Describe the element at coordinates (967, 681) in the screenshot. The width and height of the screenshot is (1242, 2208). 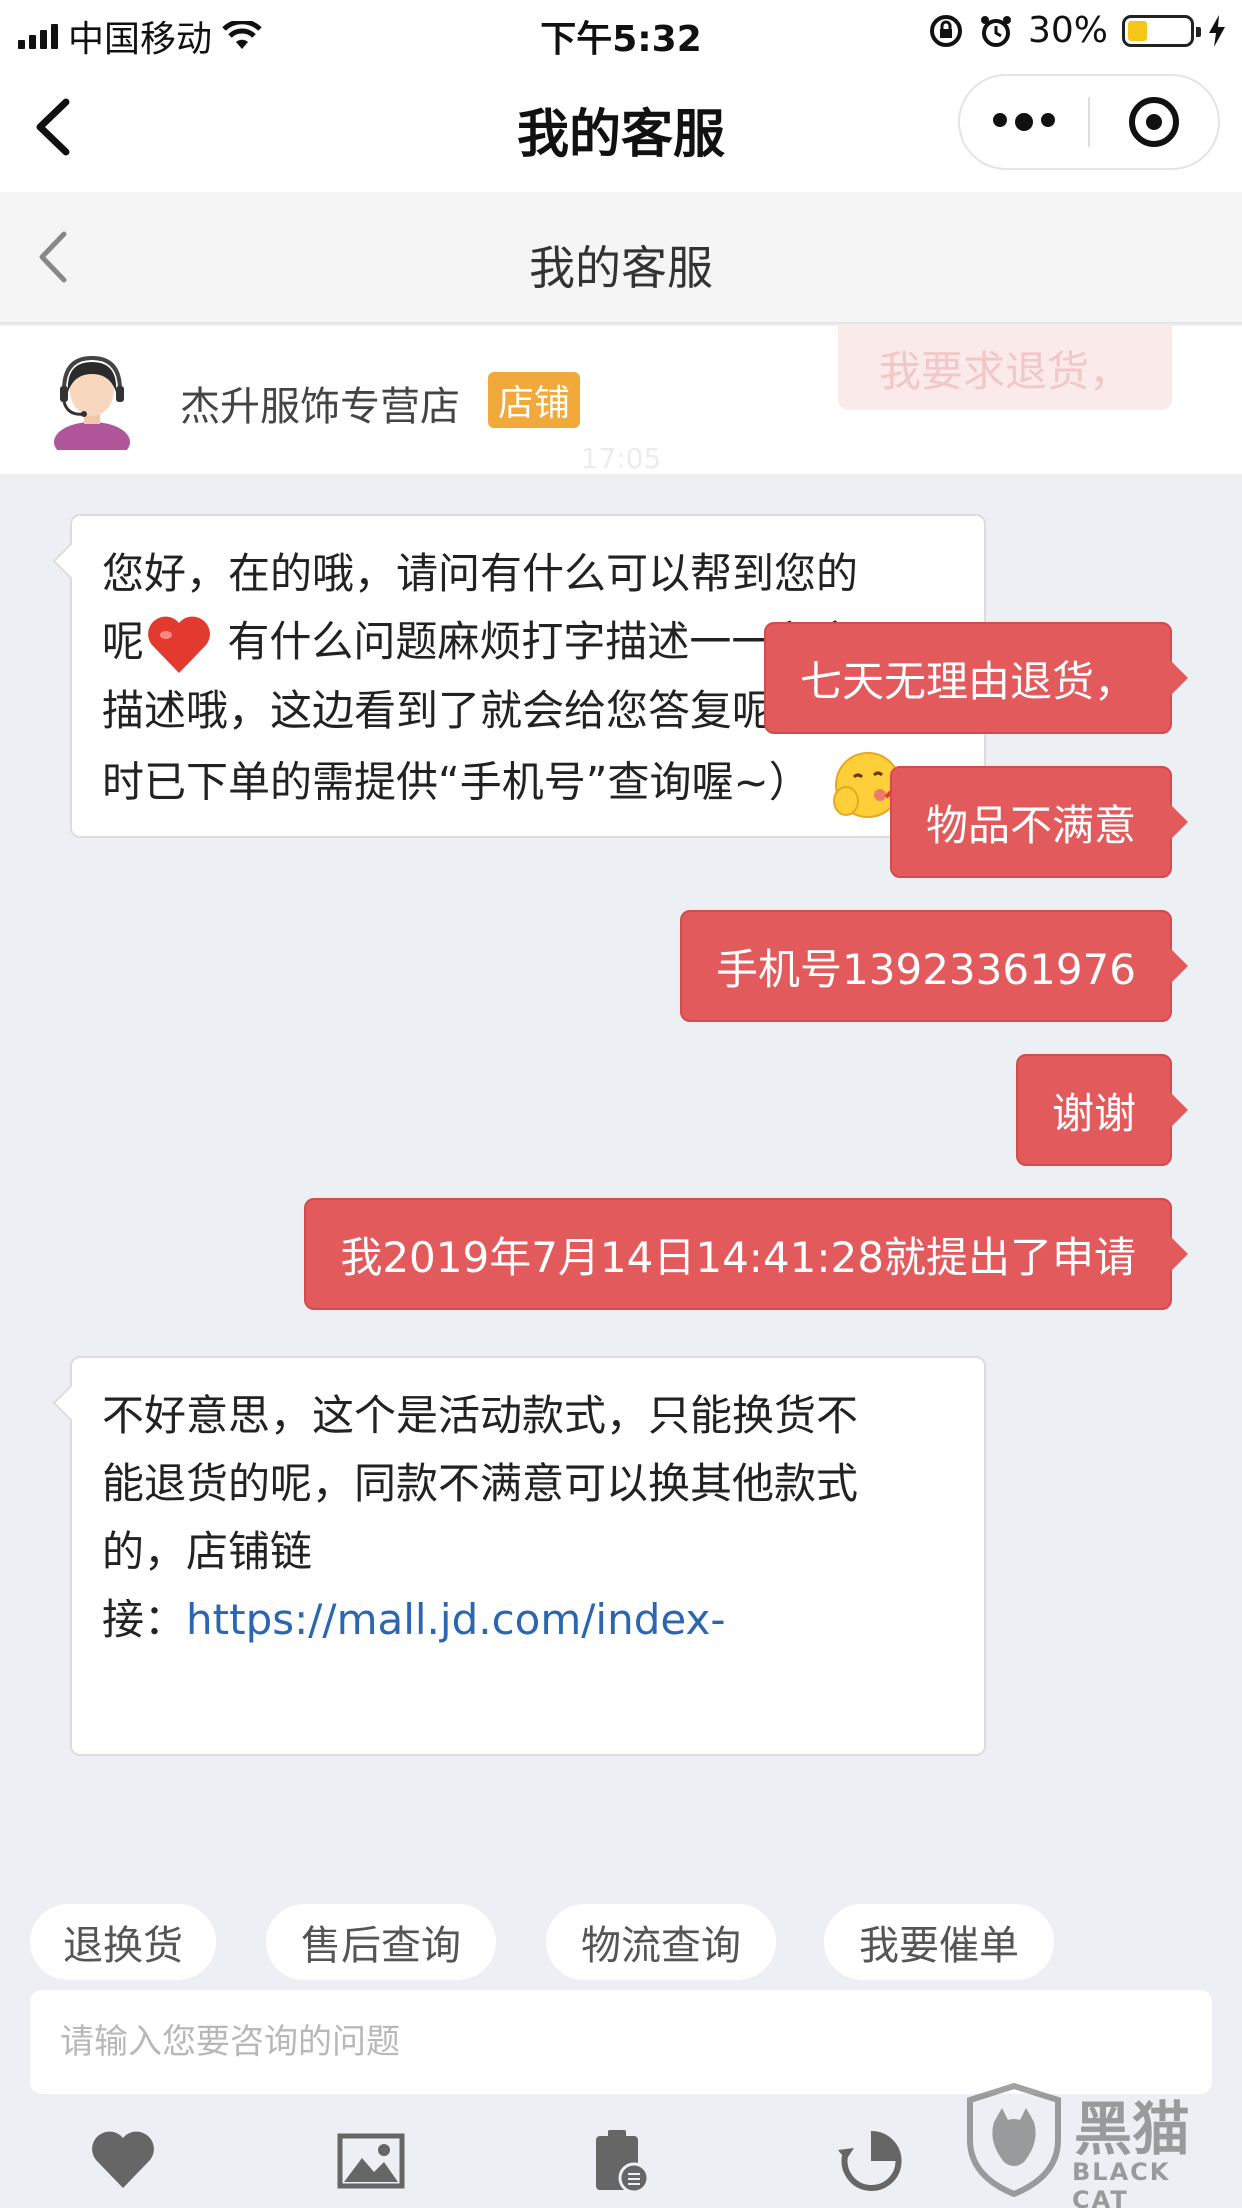
I see `message-text: 七天无理由退货，` at that location.